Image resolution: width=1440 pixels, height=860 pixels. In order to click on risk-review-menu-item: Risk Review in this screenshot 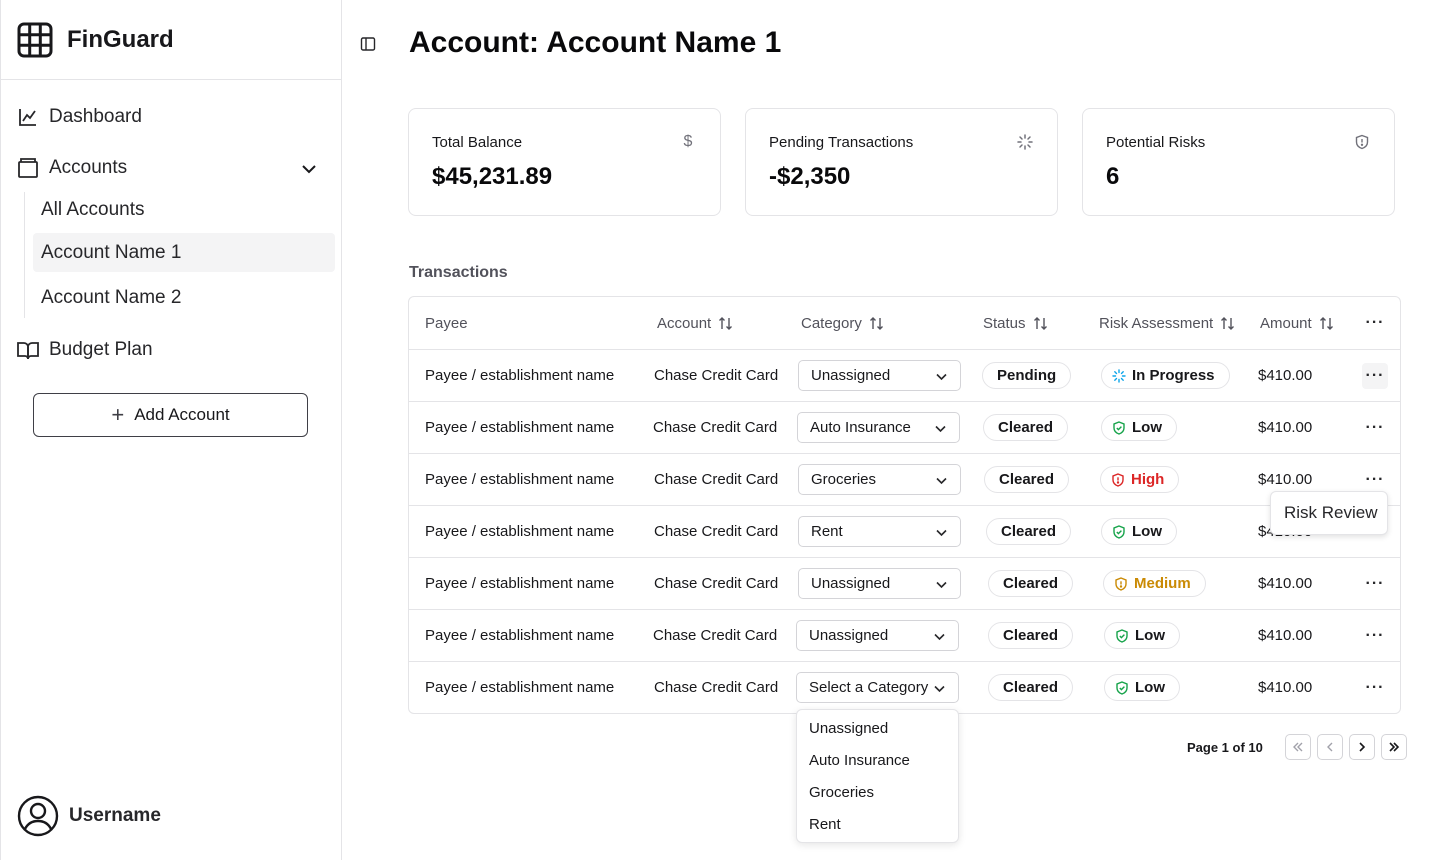, I will do `click(1329, 513)`.